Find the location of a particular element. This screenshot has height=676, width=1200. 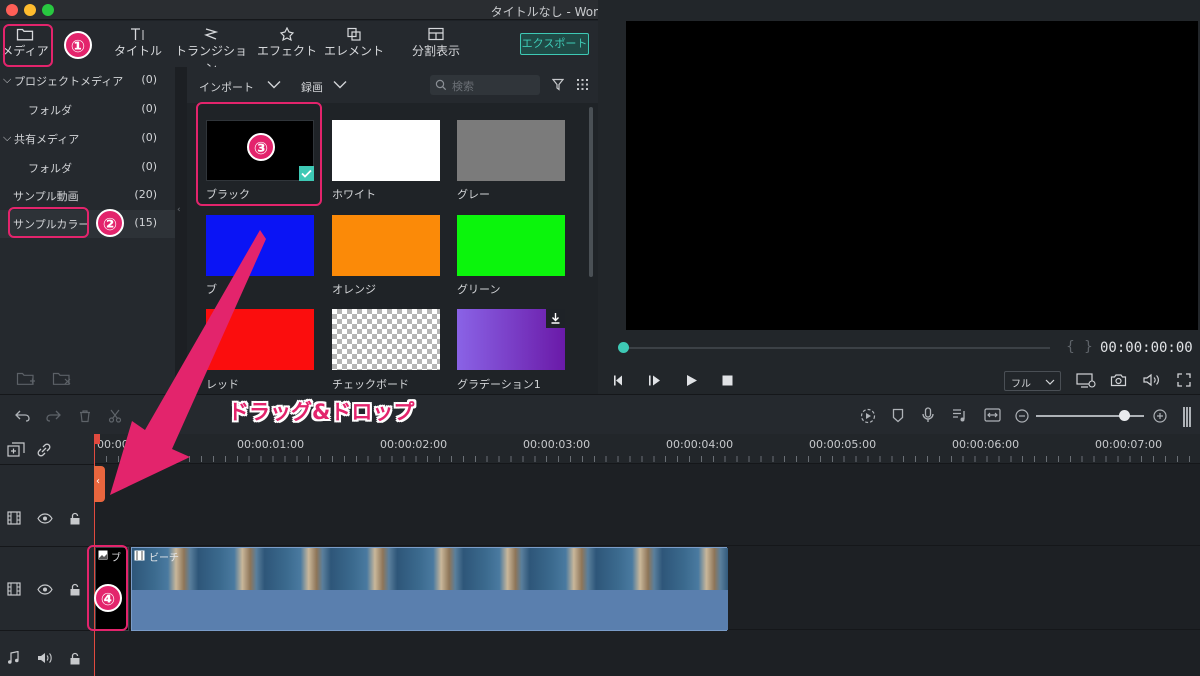

media-tile-gray is located at coordinates (511, 150).